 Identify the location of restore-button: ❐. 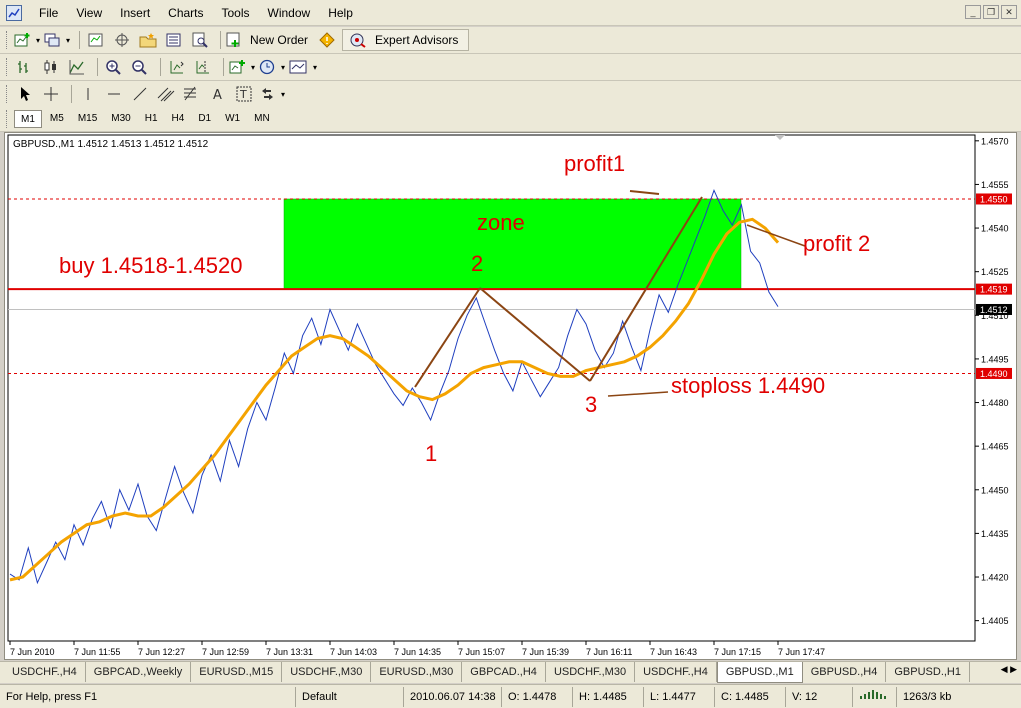
(991, 12).